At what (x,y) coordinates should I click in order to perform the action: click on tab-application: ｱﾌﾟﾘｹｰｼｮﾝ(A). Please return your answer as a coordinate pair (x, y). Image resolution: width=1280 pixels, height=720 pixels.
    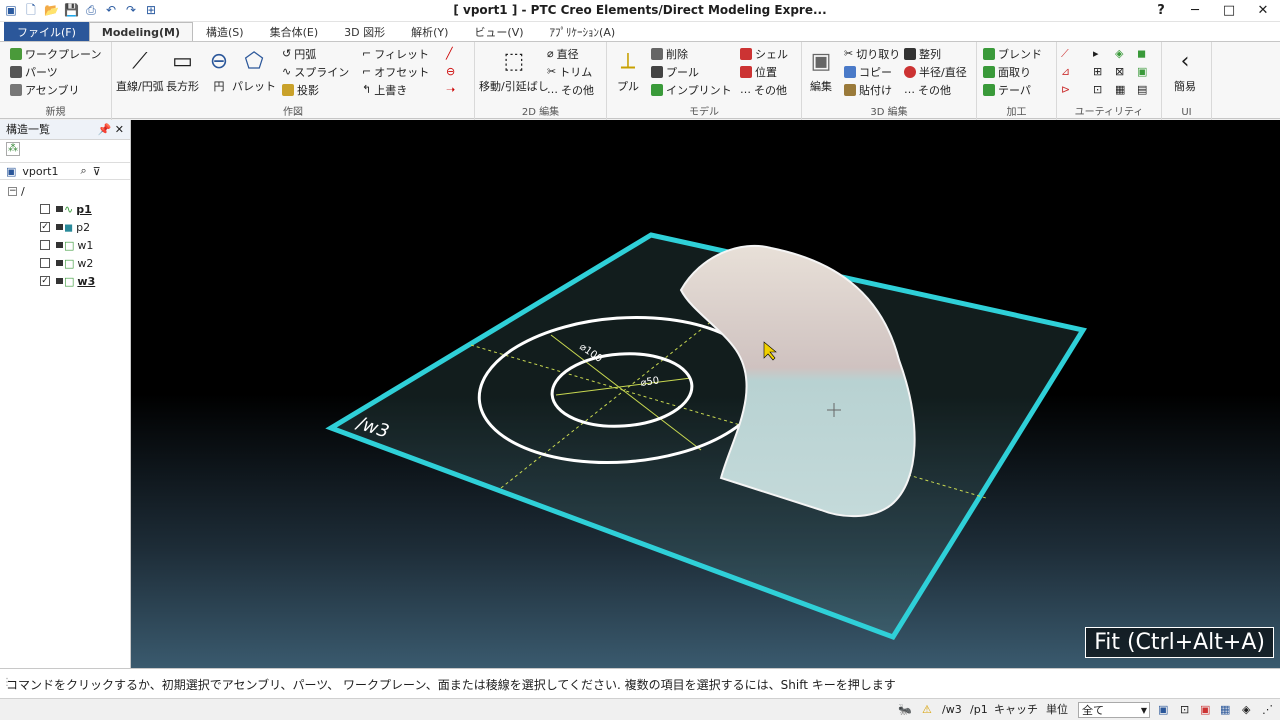
    Looking at the image, I should click on (583, 31).